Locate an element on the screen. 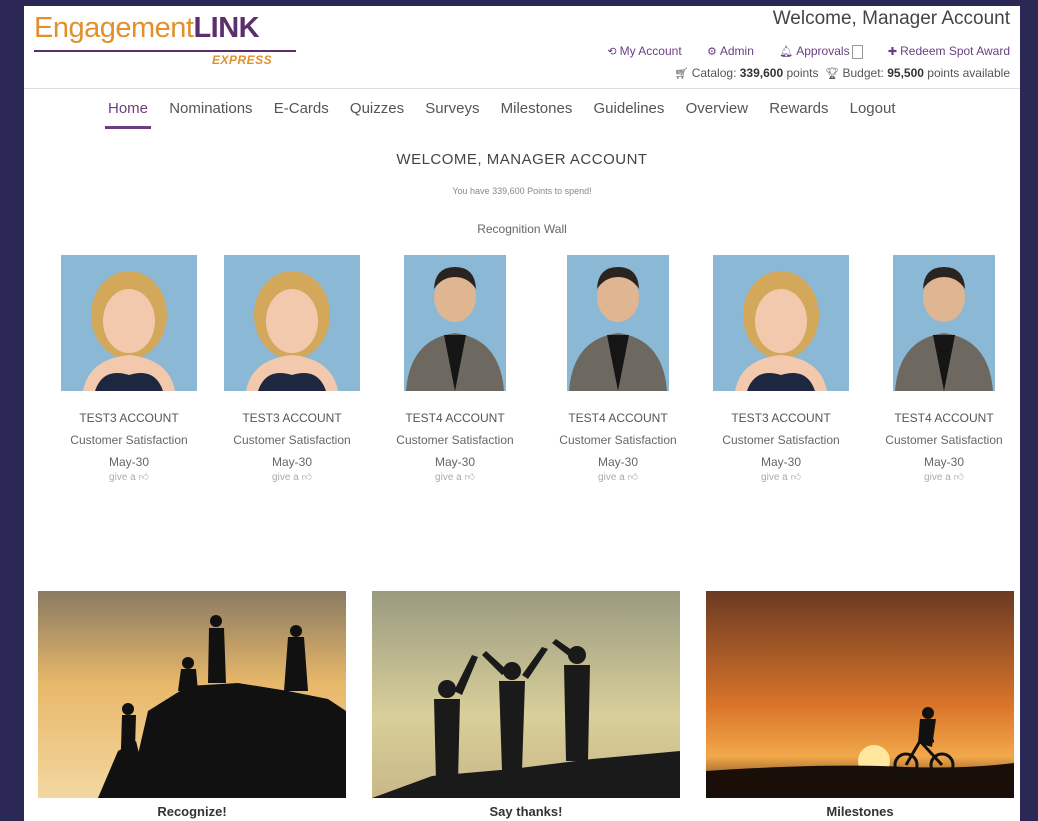 This screenshot has height=821, width=1038. budget-unit: points available is located at coordinates (968, 73).